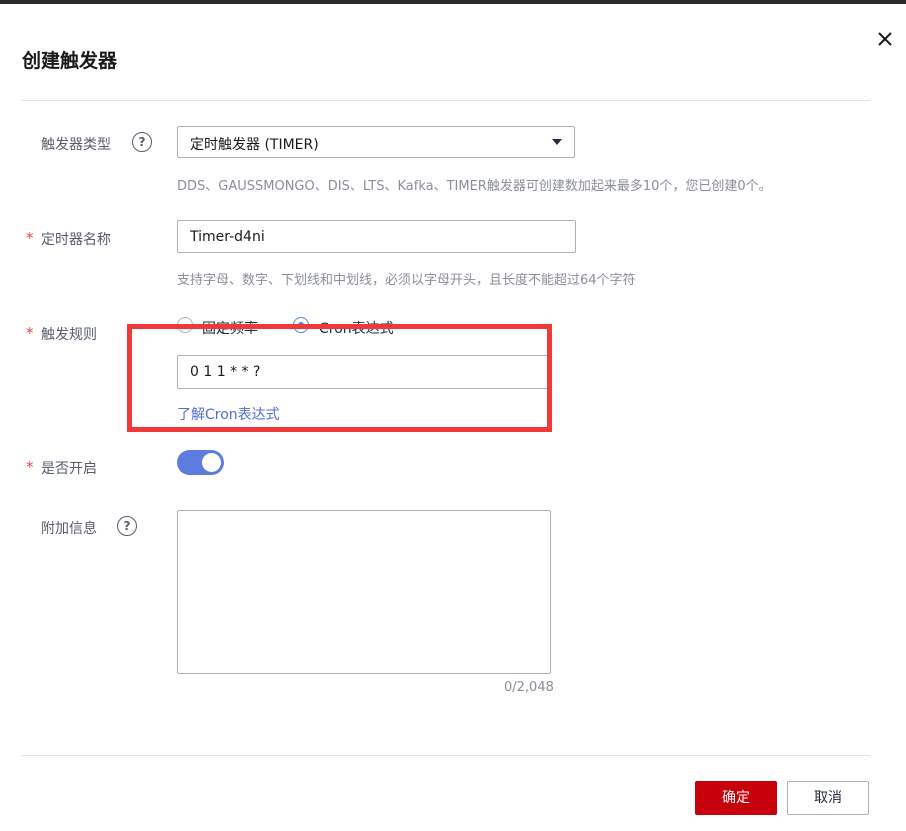 Image resolution: width=906 pixels, height=831 pixels. What do you see at coordinates (69, 529) in the screenshot?
I see `additional-info-label: 附加信息` at bounding box center [69, 529].